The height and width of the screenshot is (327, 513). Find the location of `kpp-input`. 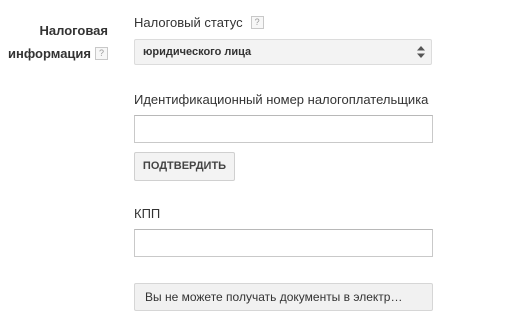

kpp-input is located at coordinates (283, 243).